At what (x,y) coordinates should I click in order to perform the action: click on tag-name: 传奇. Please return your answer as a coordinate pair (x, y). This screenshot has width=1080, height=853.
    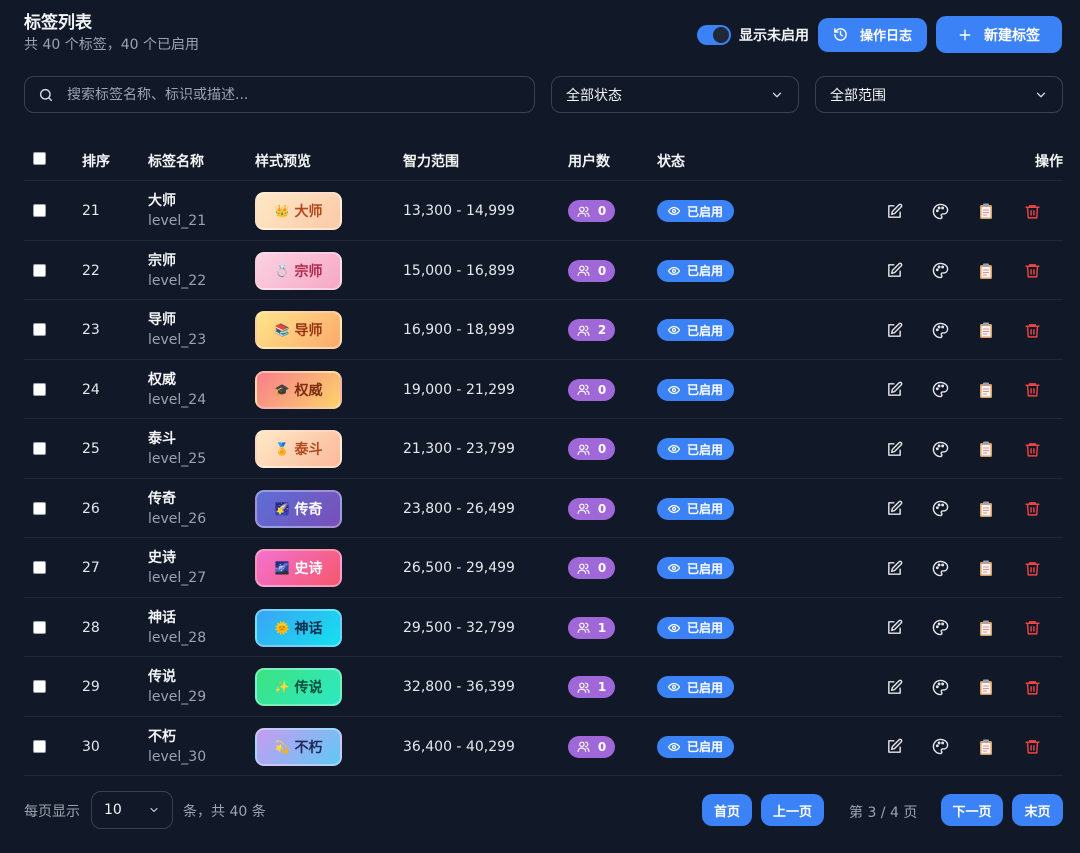
    Looking at the image, I should click on (162, 498).